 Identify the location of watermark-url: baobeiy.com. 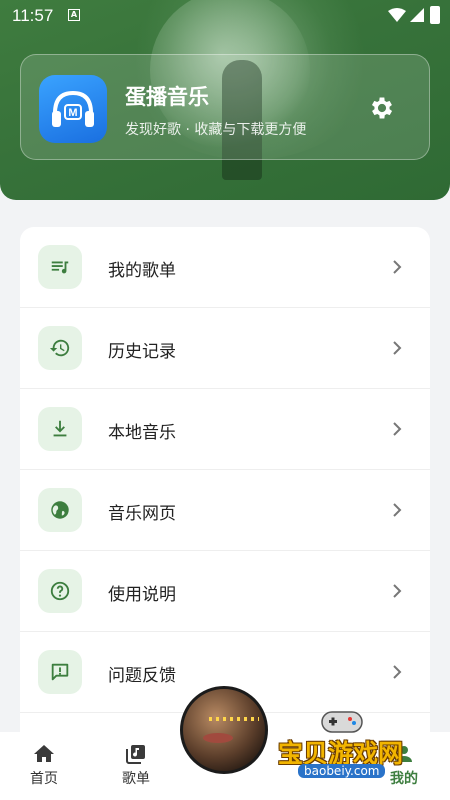
(342, 771).